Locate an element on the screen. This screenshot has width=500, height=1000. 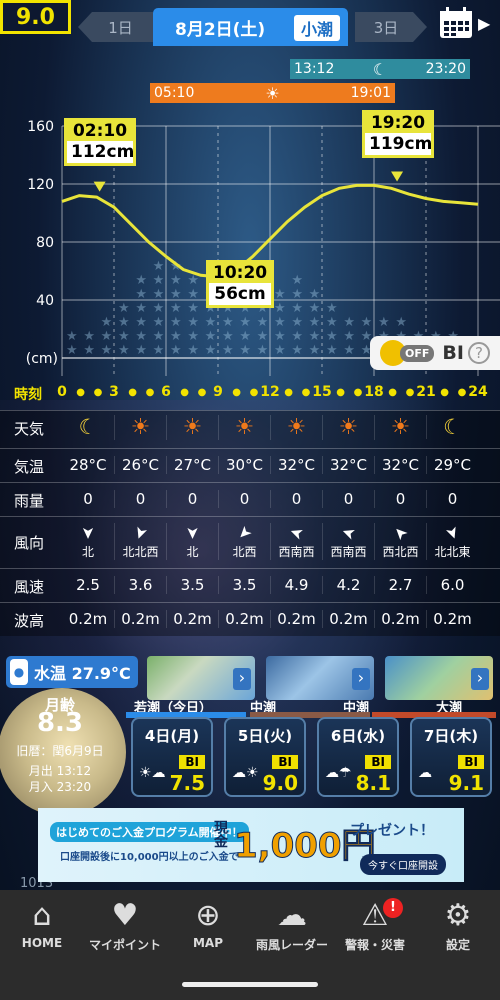
hour-tick: 18 is located at coordinates (374, 392).